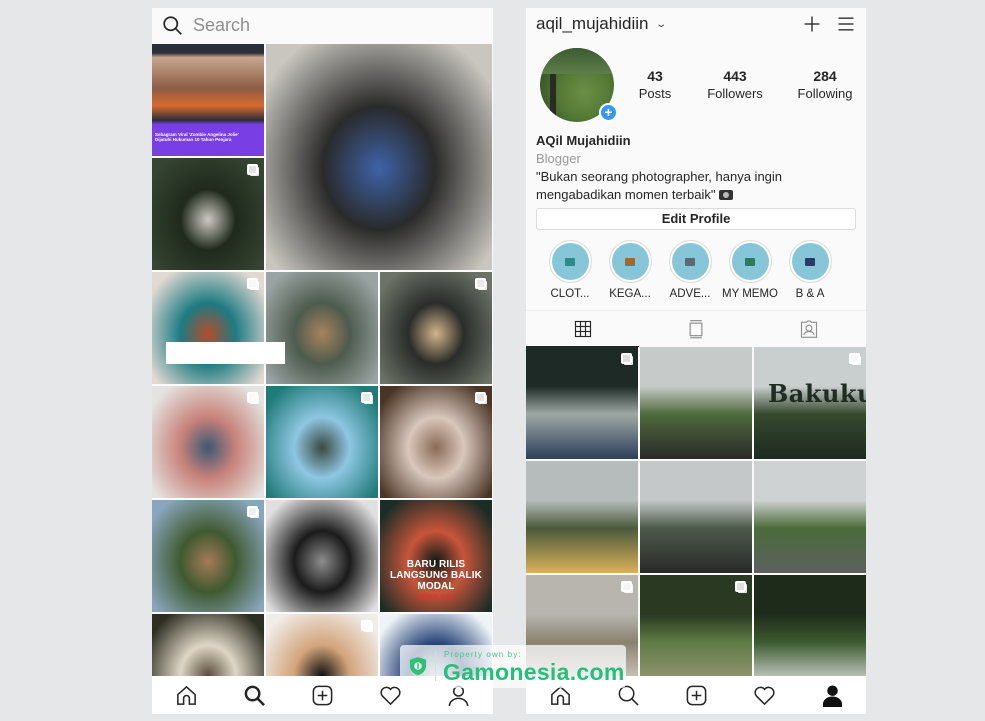  I want to click on followers-count: 443, so click(735, 76).